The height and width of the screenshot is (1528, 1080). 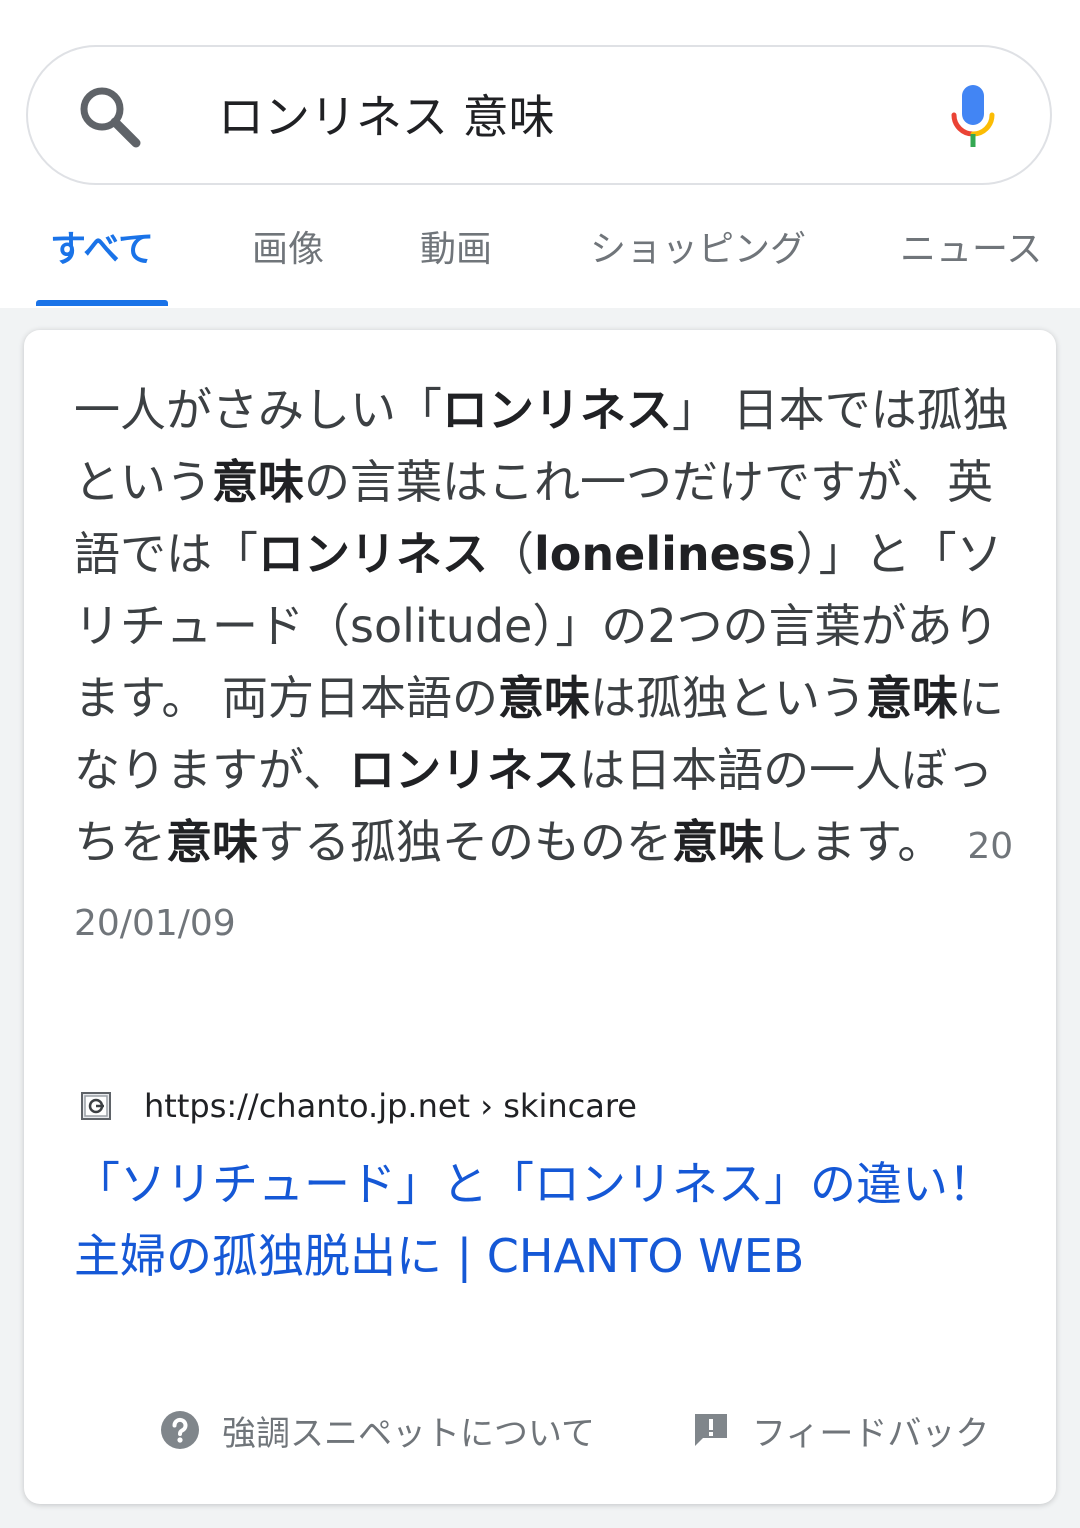 I want to click on search-bar: ロンリネス 意味, so click(x=539, y=115).